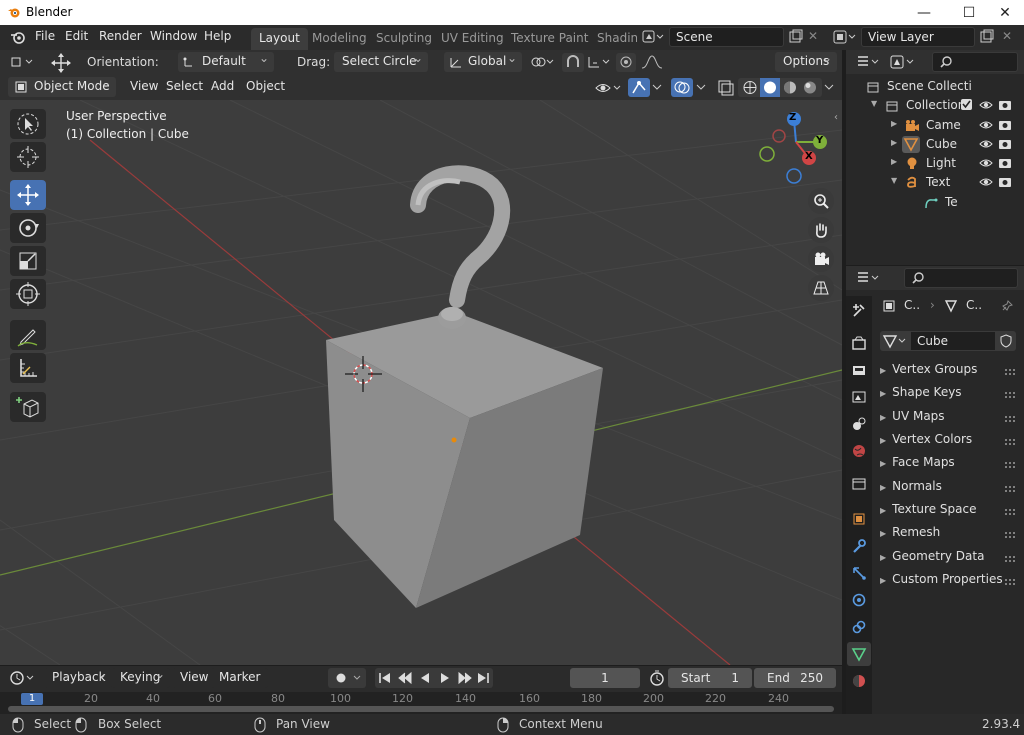  What do you see at coordinates (599, 62) in the screenshot?
I see `snap-element-icon` at bounding box center [599, 62].